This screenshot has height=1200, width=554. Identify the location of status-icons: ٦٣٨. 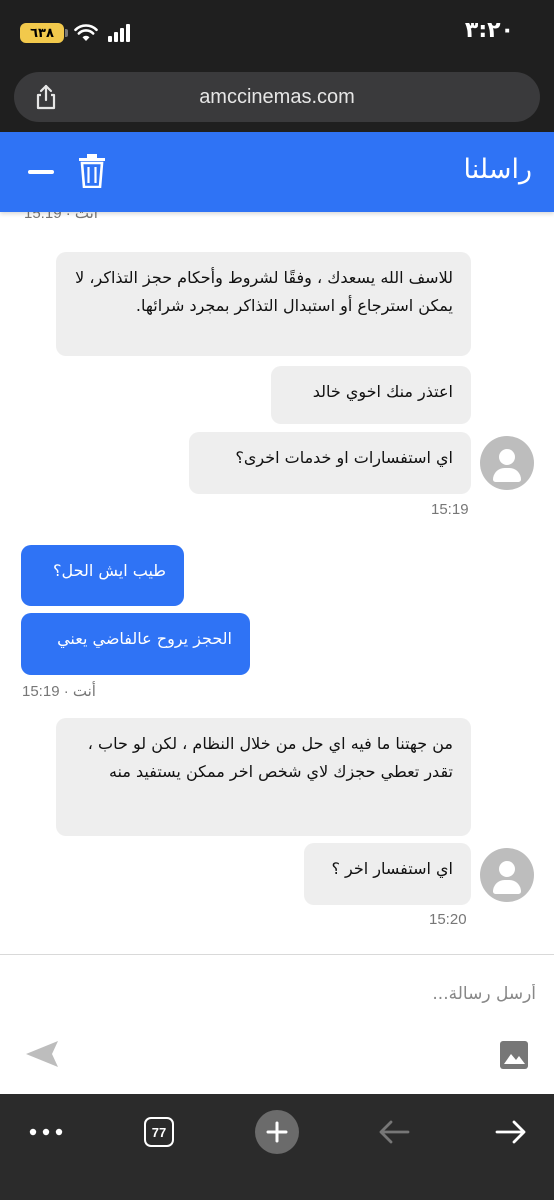
(75, 33).